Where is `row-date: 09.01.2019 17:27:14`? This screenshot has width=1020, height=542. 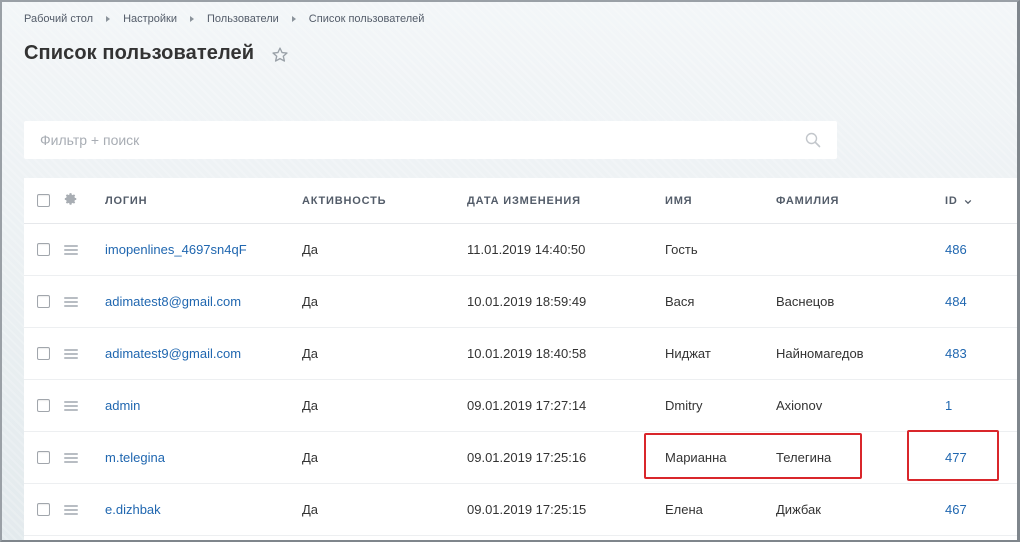
row-date: 09.01.2019 17:27:14 is located at coordinates (527, 405).